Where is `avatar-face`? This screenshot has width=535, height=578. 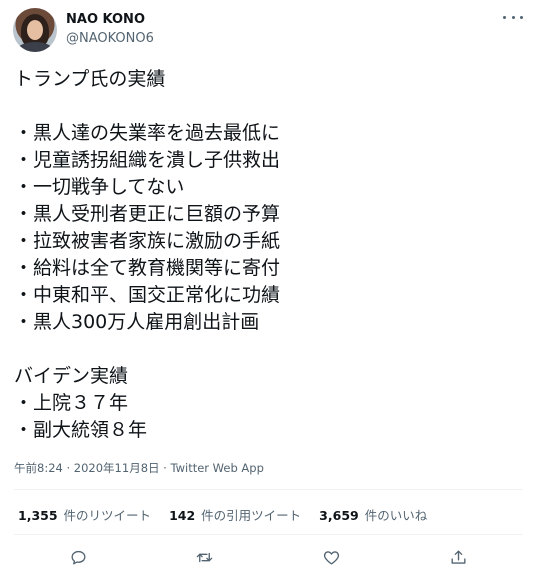
avatar-face is located at coordinates (35, 30).